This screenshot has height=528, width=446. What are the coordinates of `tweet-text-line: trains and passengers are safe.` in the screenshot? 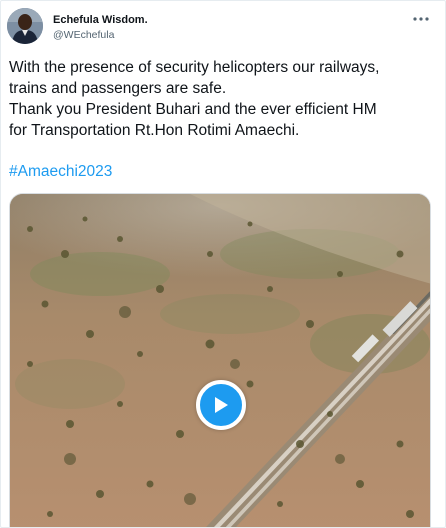 It's located at (118, 88).